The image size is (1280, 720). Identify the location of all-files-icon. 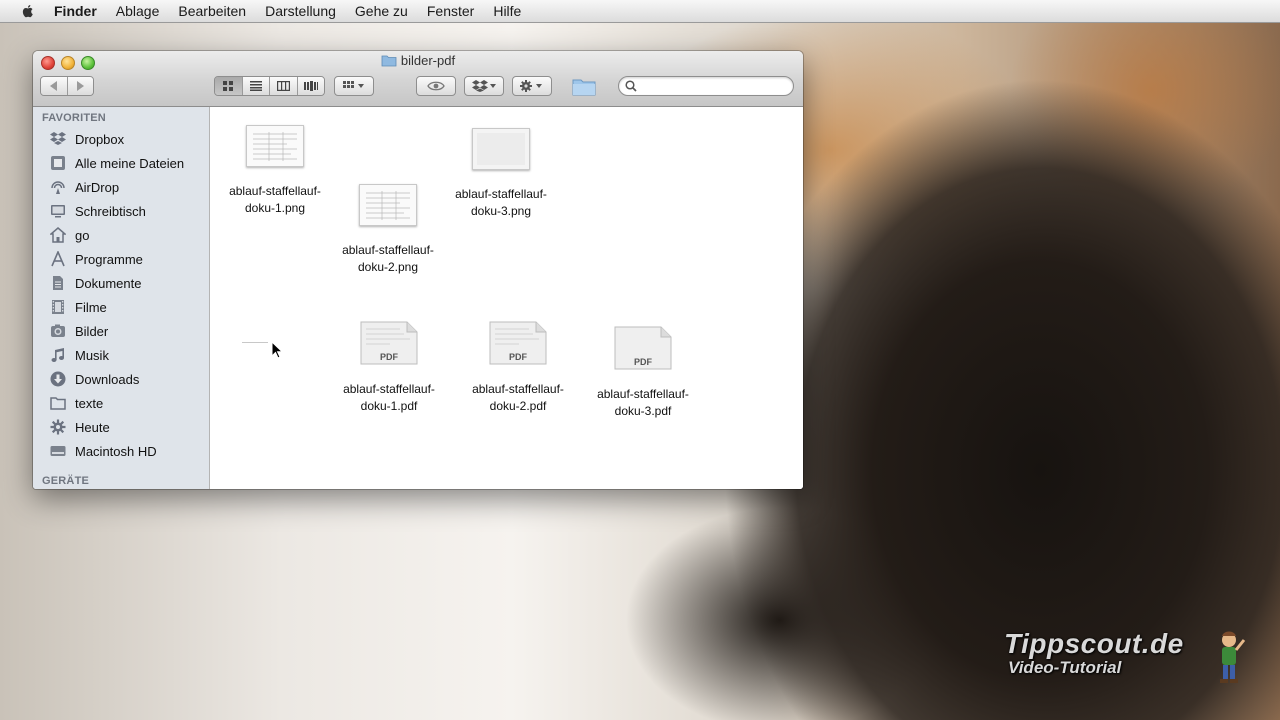
(58, 163).